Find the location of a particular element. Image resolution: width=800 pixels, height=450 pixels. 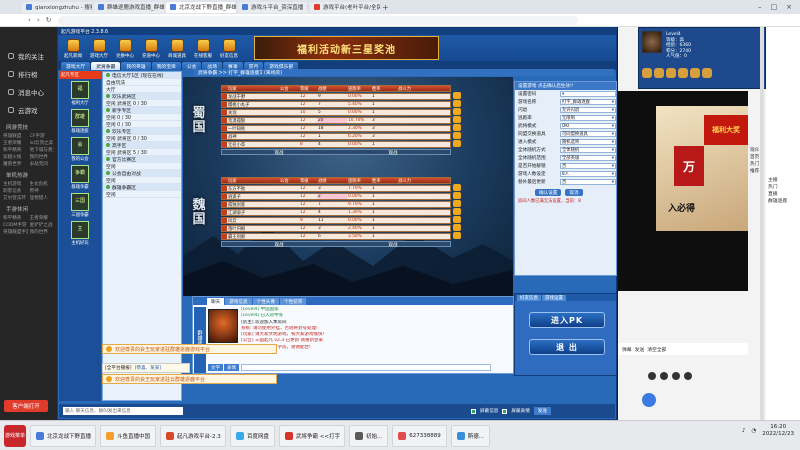

toolbar-friends-button: 好友信息 is located at coordinates (229, 49).